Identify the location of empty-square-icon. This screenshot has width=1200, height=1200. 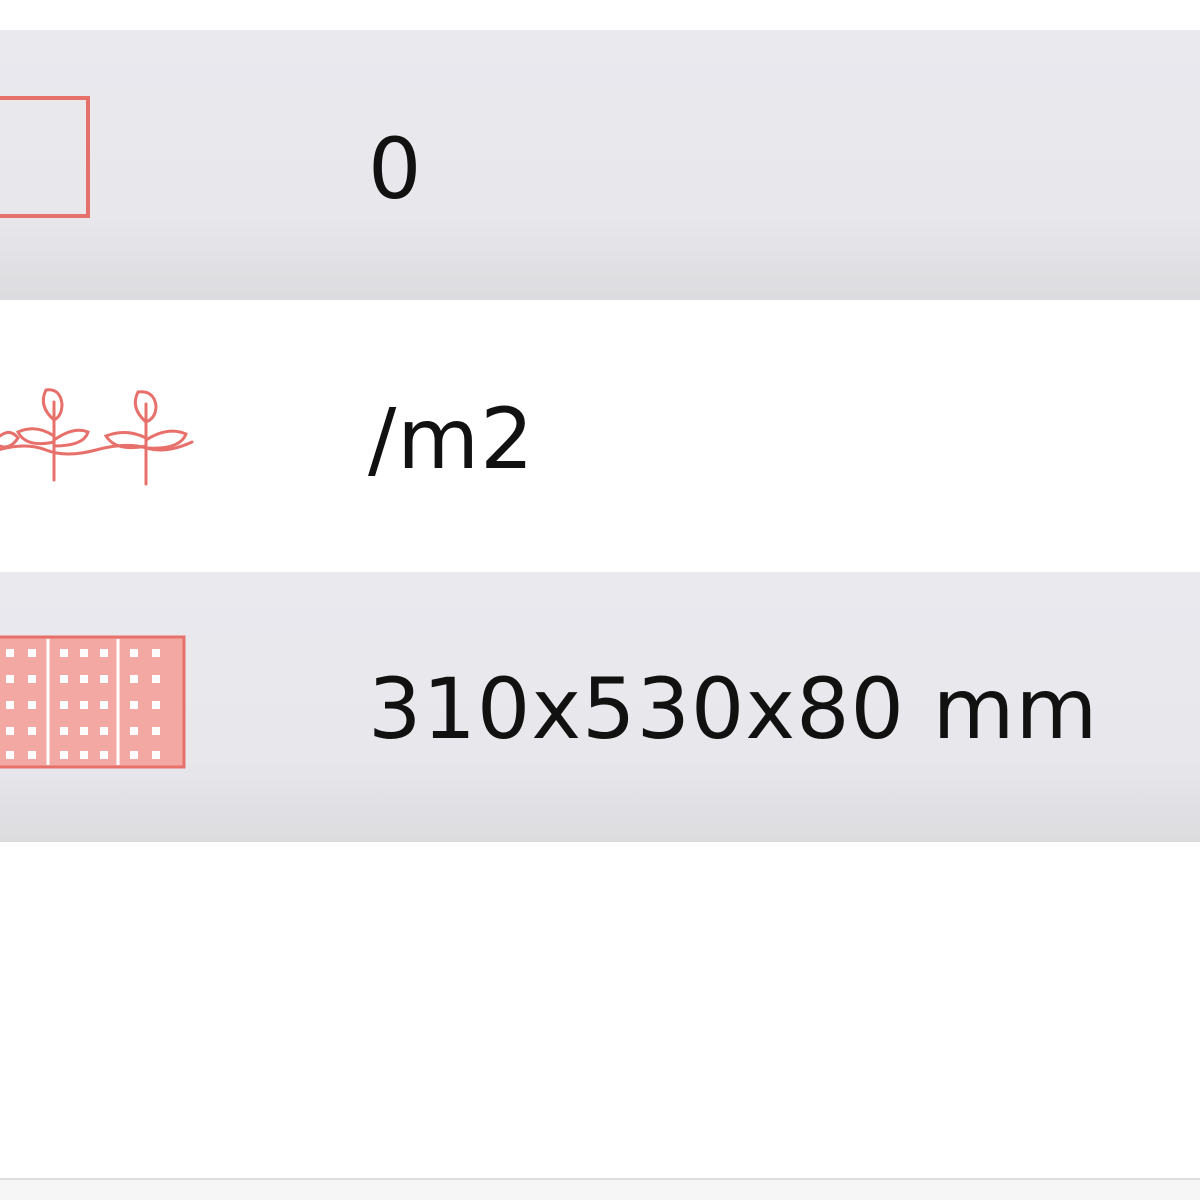
(45, 157).